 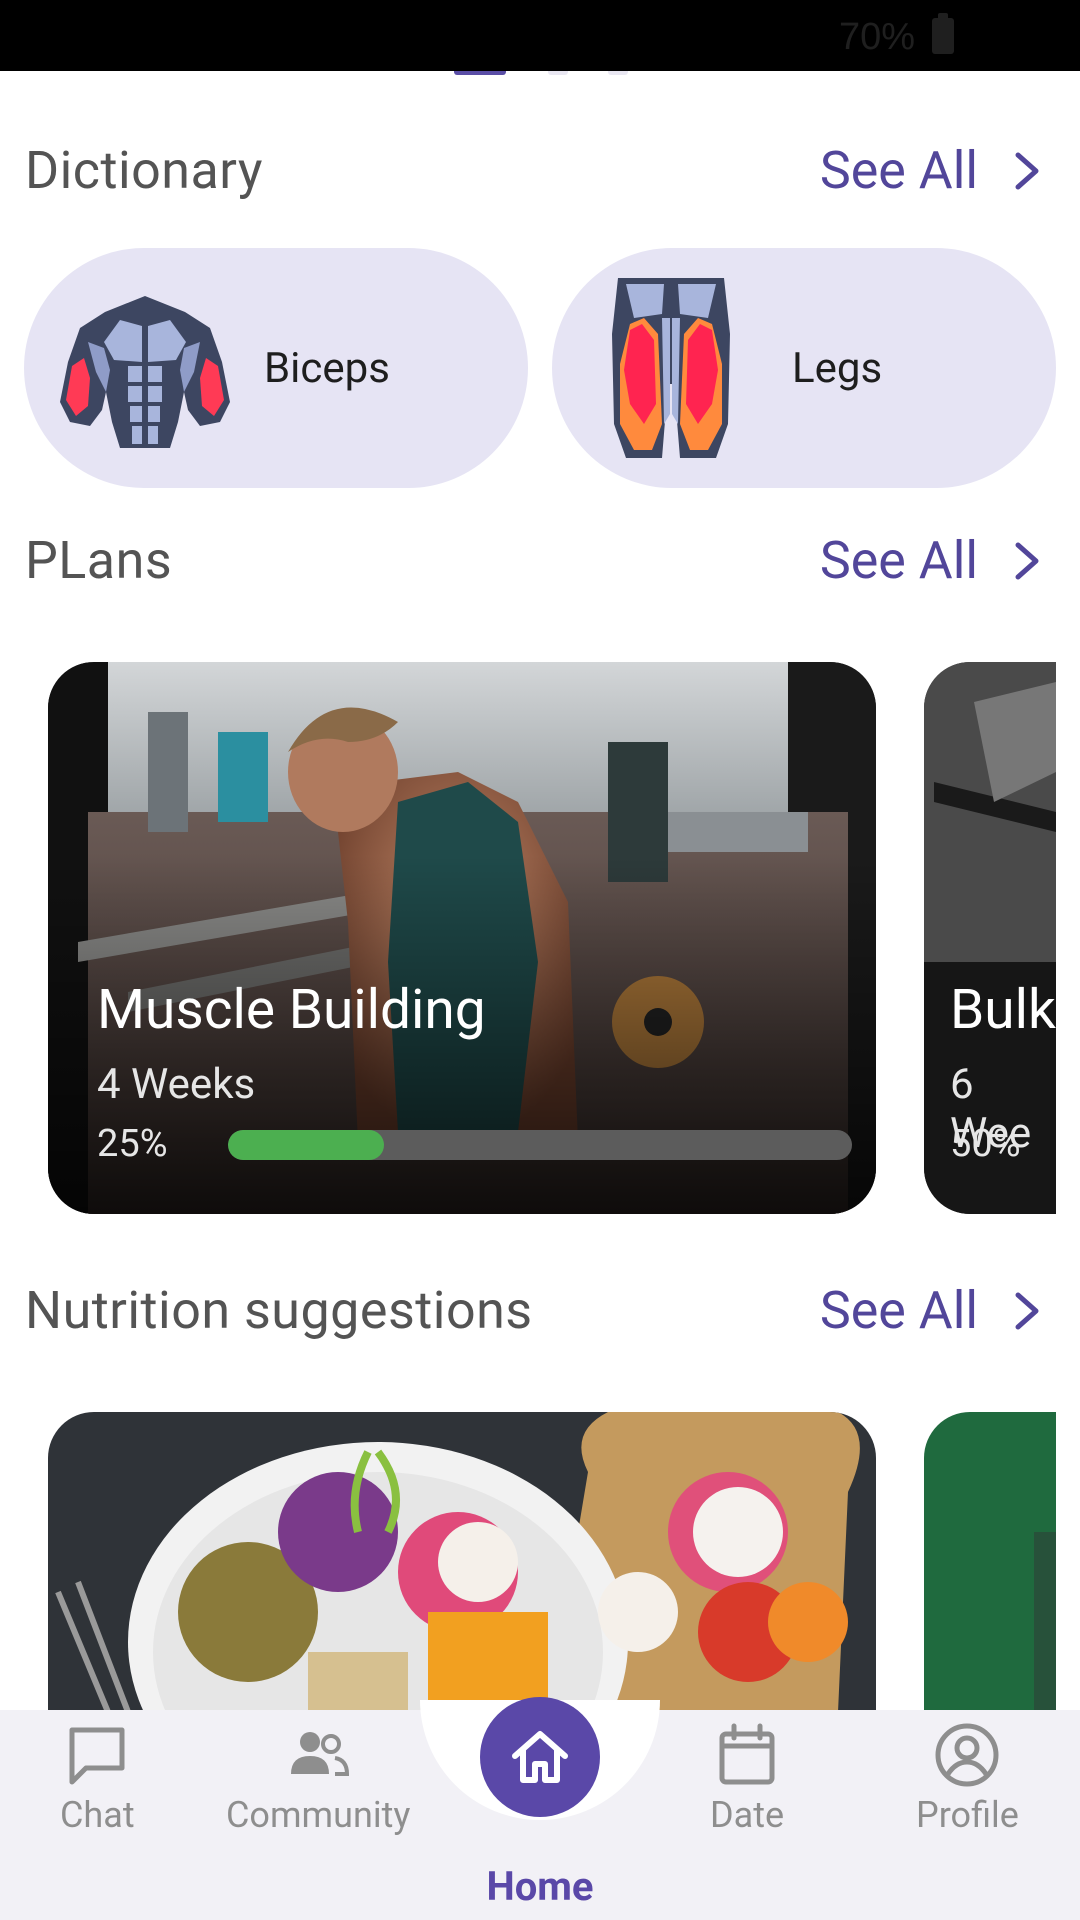 I want to click on nutrition-see-all-button: See All, so click(x=934, y=1310).